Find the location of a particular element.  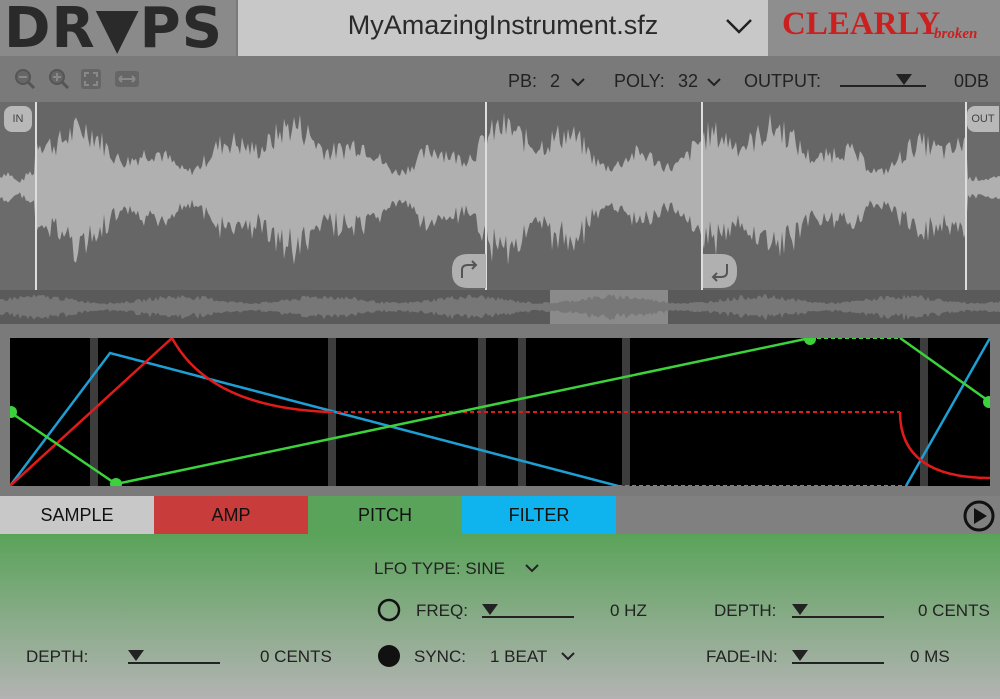

fade-in-label: FADE-IN: is located at coordinates (742, 656).